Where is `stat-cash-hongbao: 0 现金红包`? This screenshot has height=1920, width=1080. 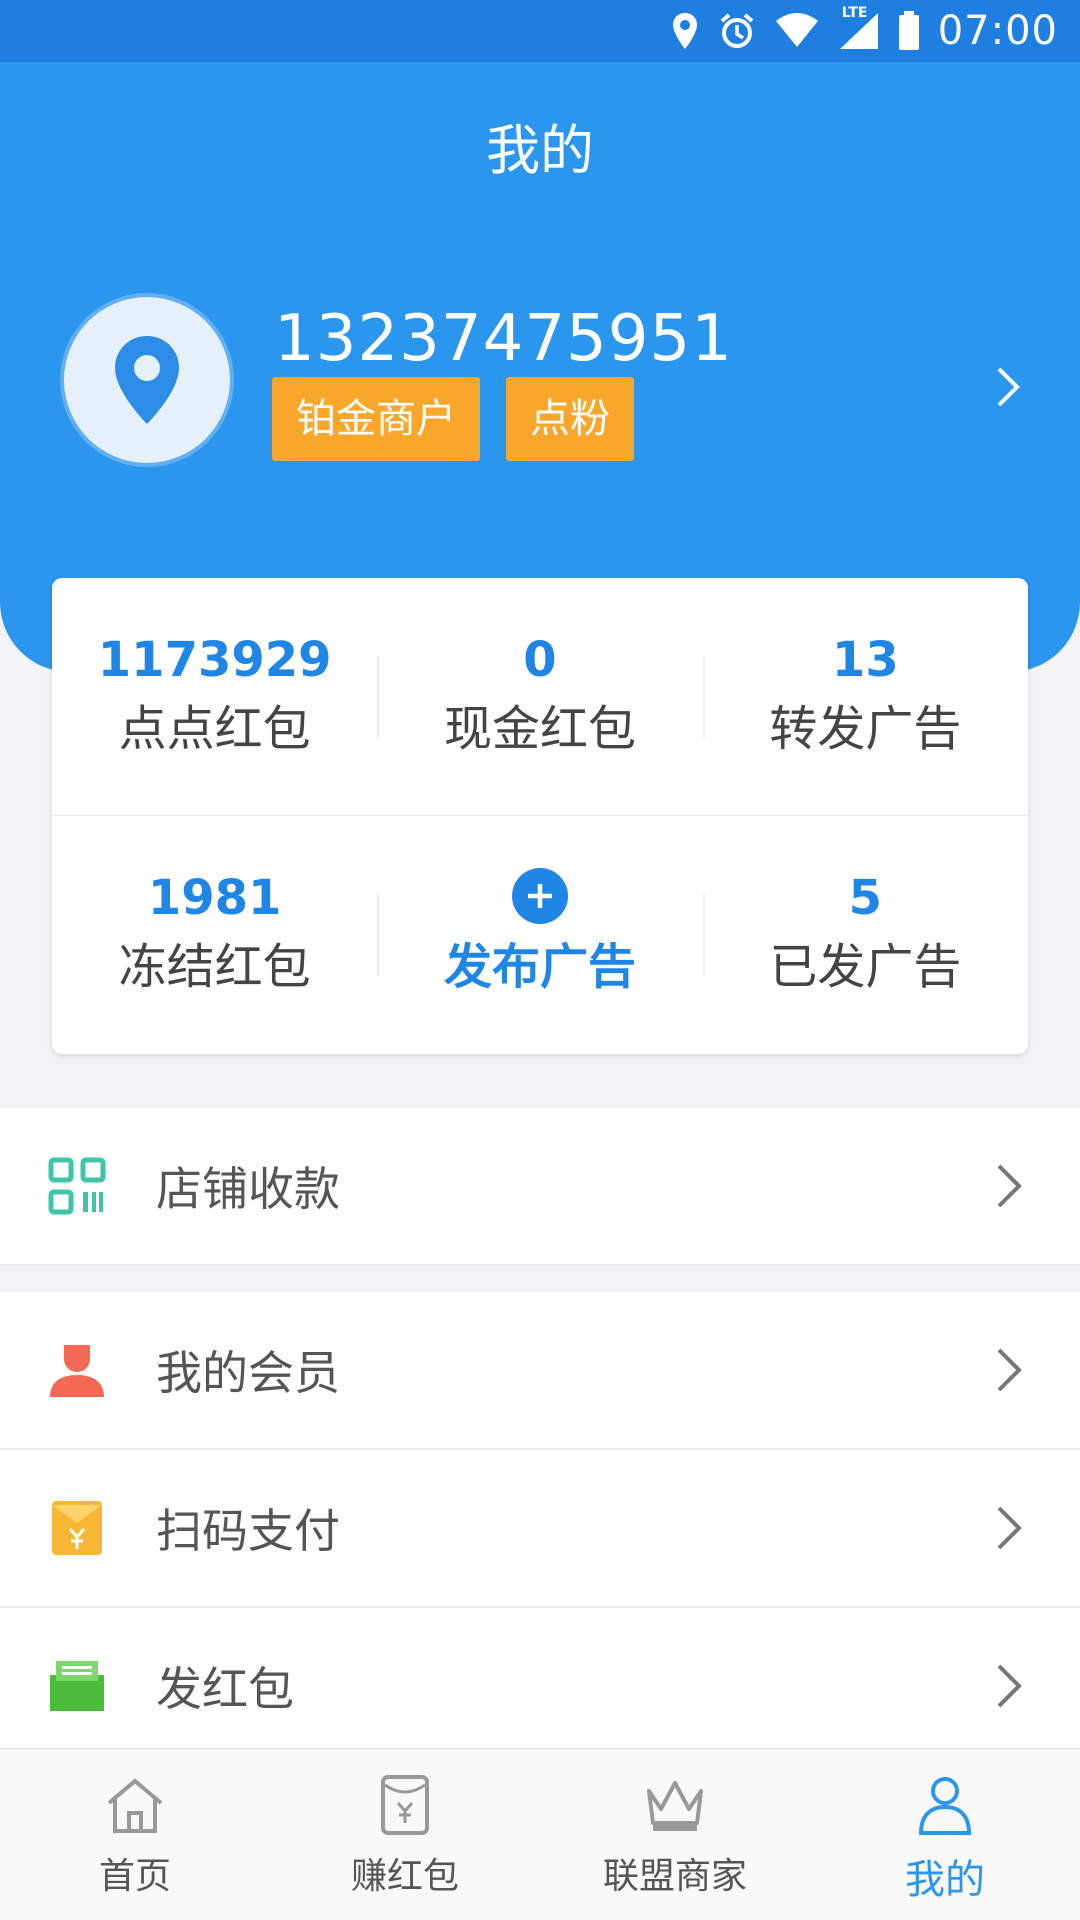 stat-cash-hongbao: 0 现金红包 is located at coordinates (539, 696).